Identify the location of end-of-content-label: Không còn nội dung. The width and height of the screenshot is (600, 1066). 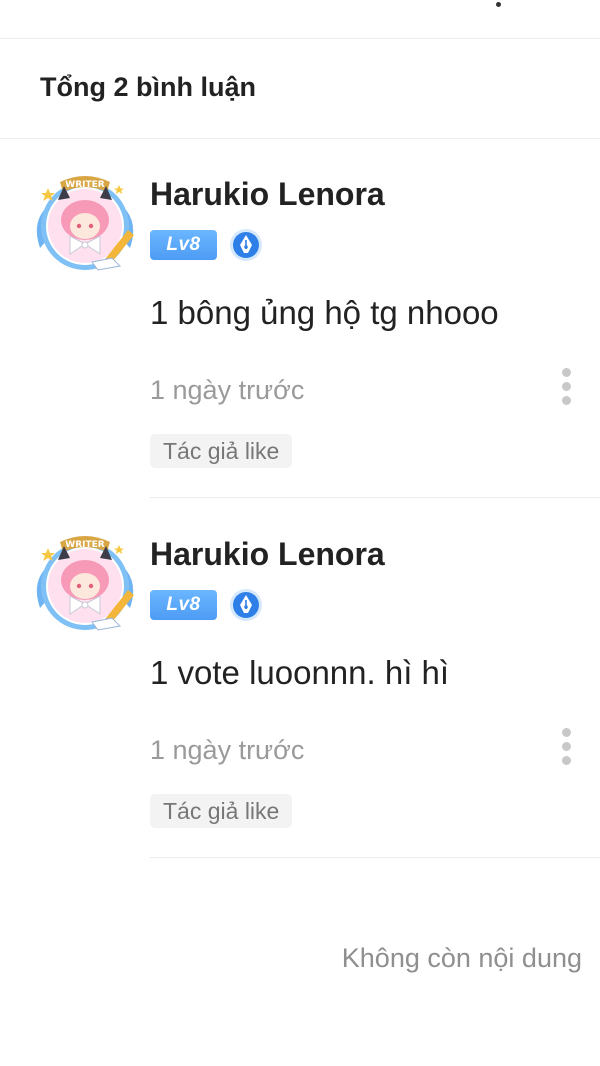
(461, 958).